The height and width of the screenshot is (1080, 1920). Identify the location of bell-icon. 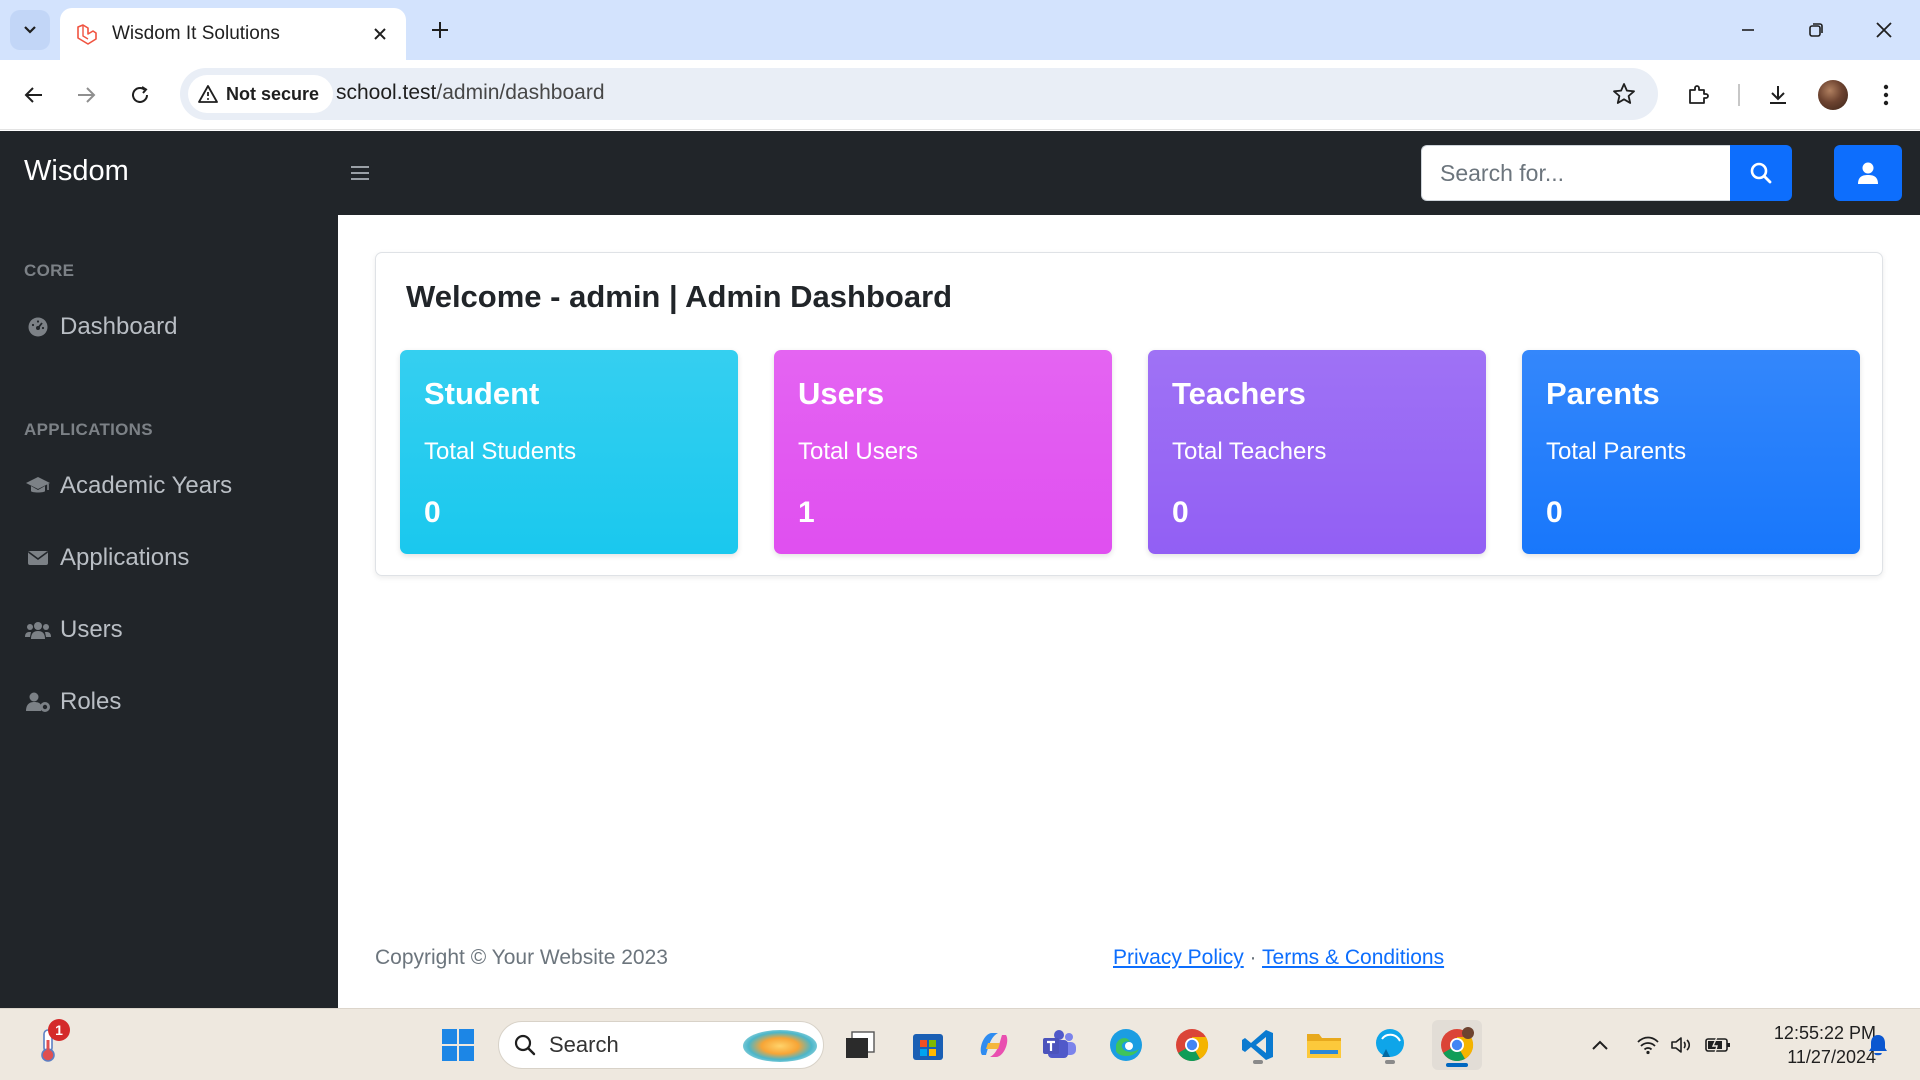
(1878, 1045).